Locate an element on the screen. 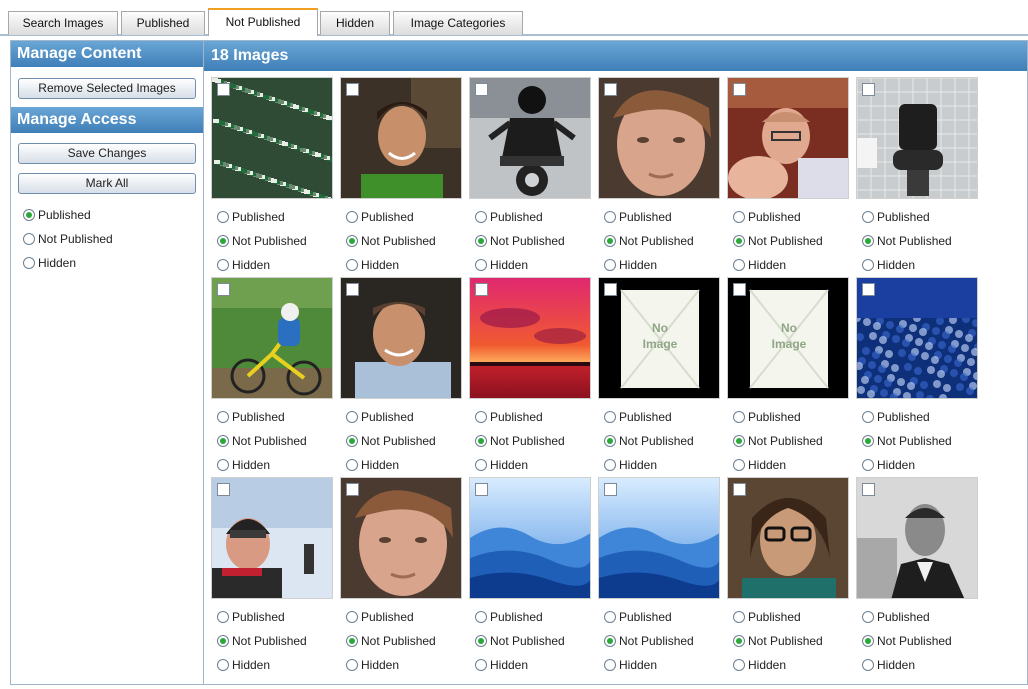  remove-selected-images-button: Remove Selected Images is located at coordinates (107, 88).